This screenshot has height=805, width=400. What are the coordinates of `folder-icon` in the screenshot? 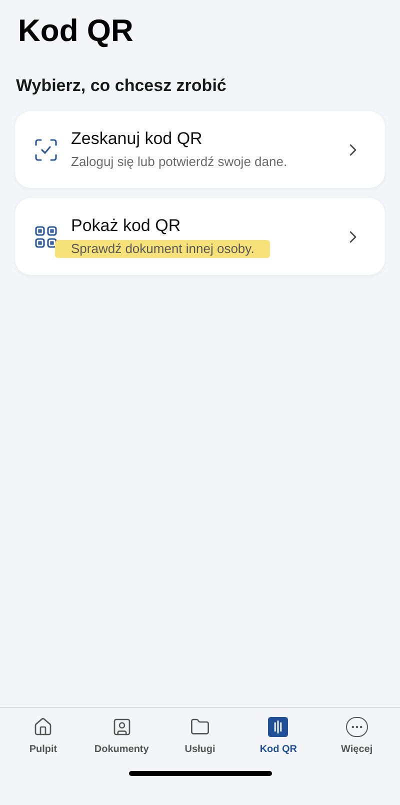 It's located at (200, 727).